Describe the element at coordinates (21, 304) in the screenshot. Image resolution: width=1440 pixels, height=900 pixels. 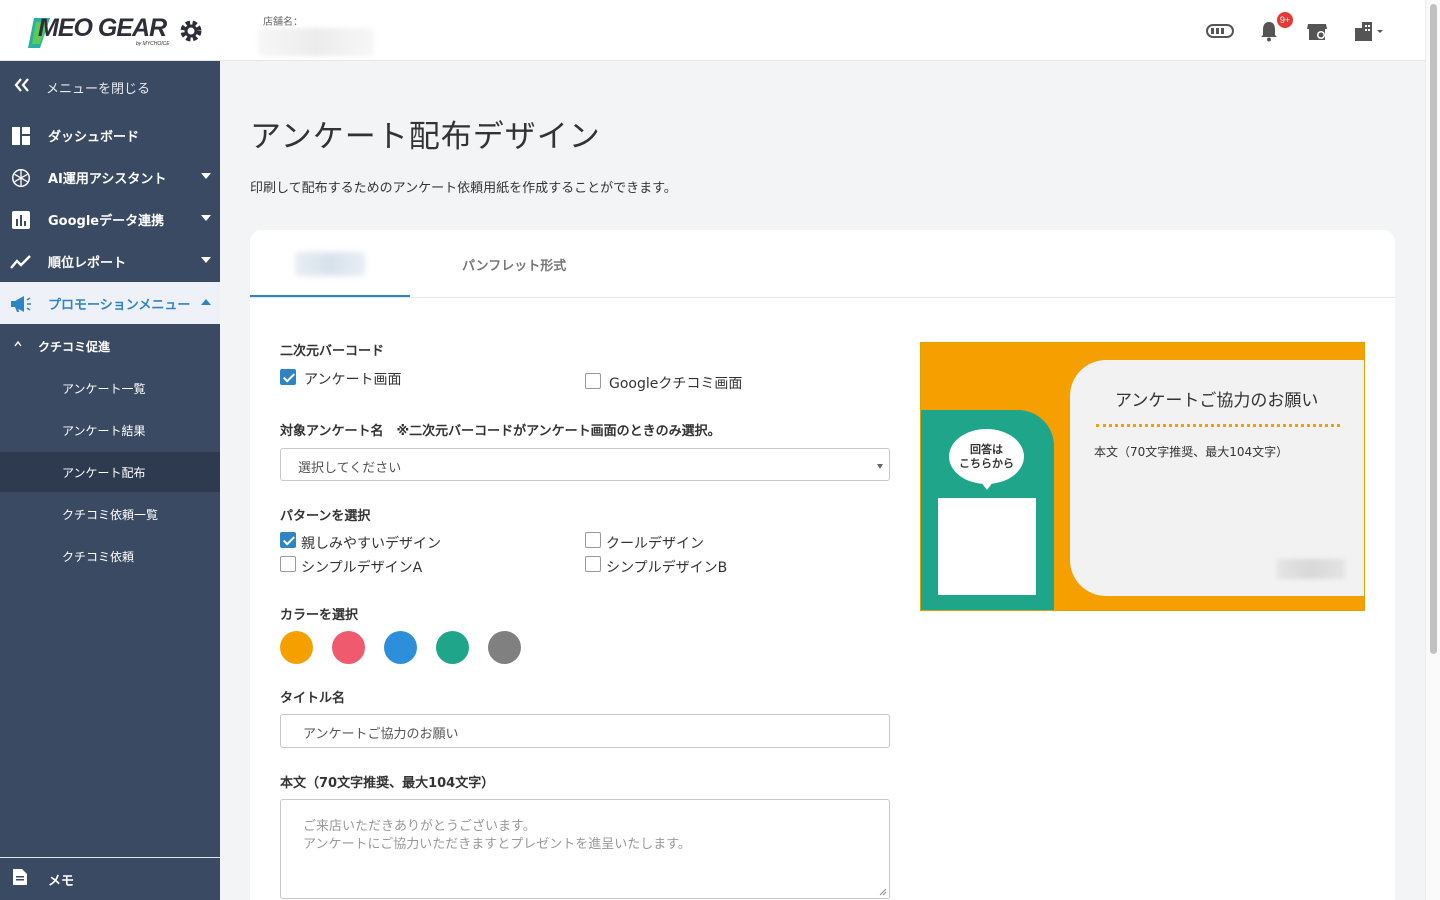
I see `megaphone-icon` at that location.